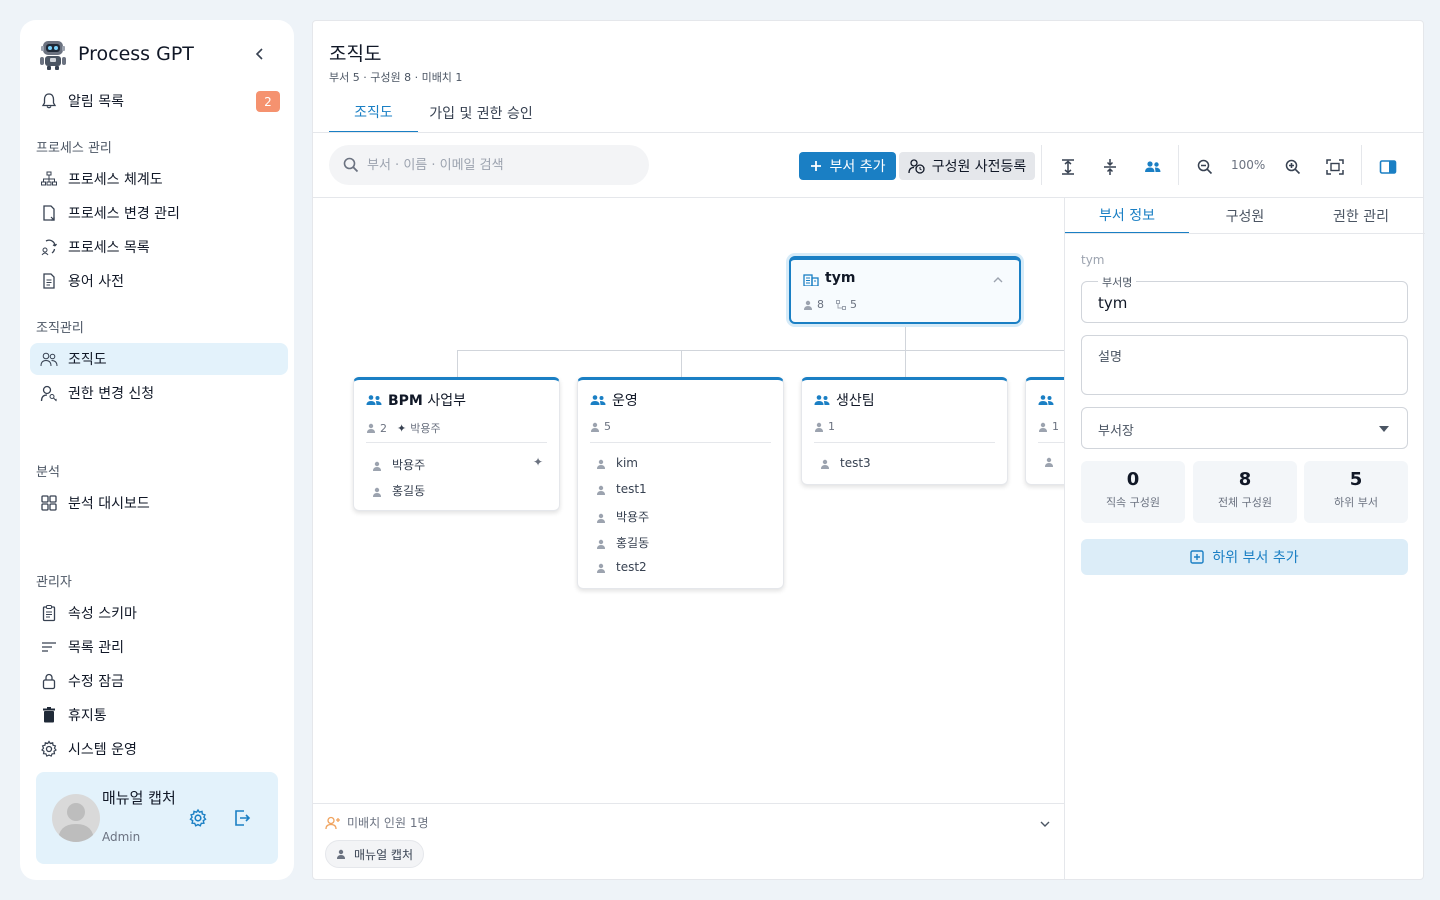 The width and height of the screenshot is (1440, 900). What do you see at coordinates (54, 582) in the screenshot?
I see `section-title-admin: 관리자` at bounding box center [54, 582].